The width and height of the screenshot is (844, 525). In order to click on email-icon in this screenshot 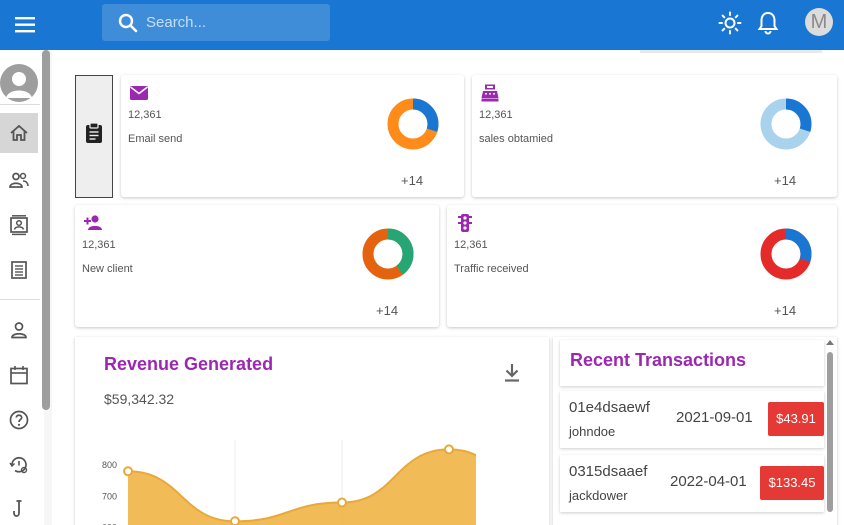, I will do `click(139, 93)`.